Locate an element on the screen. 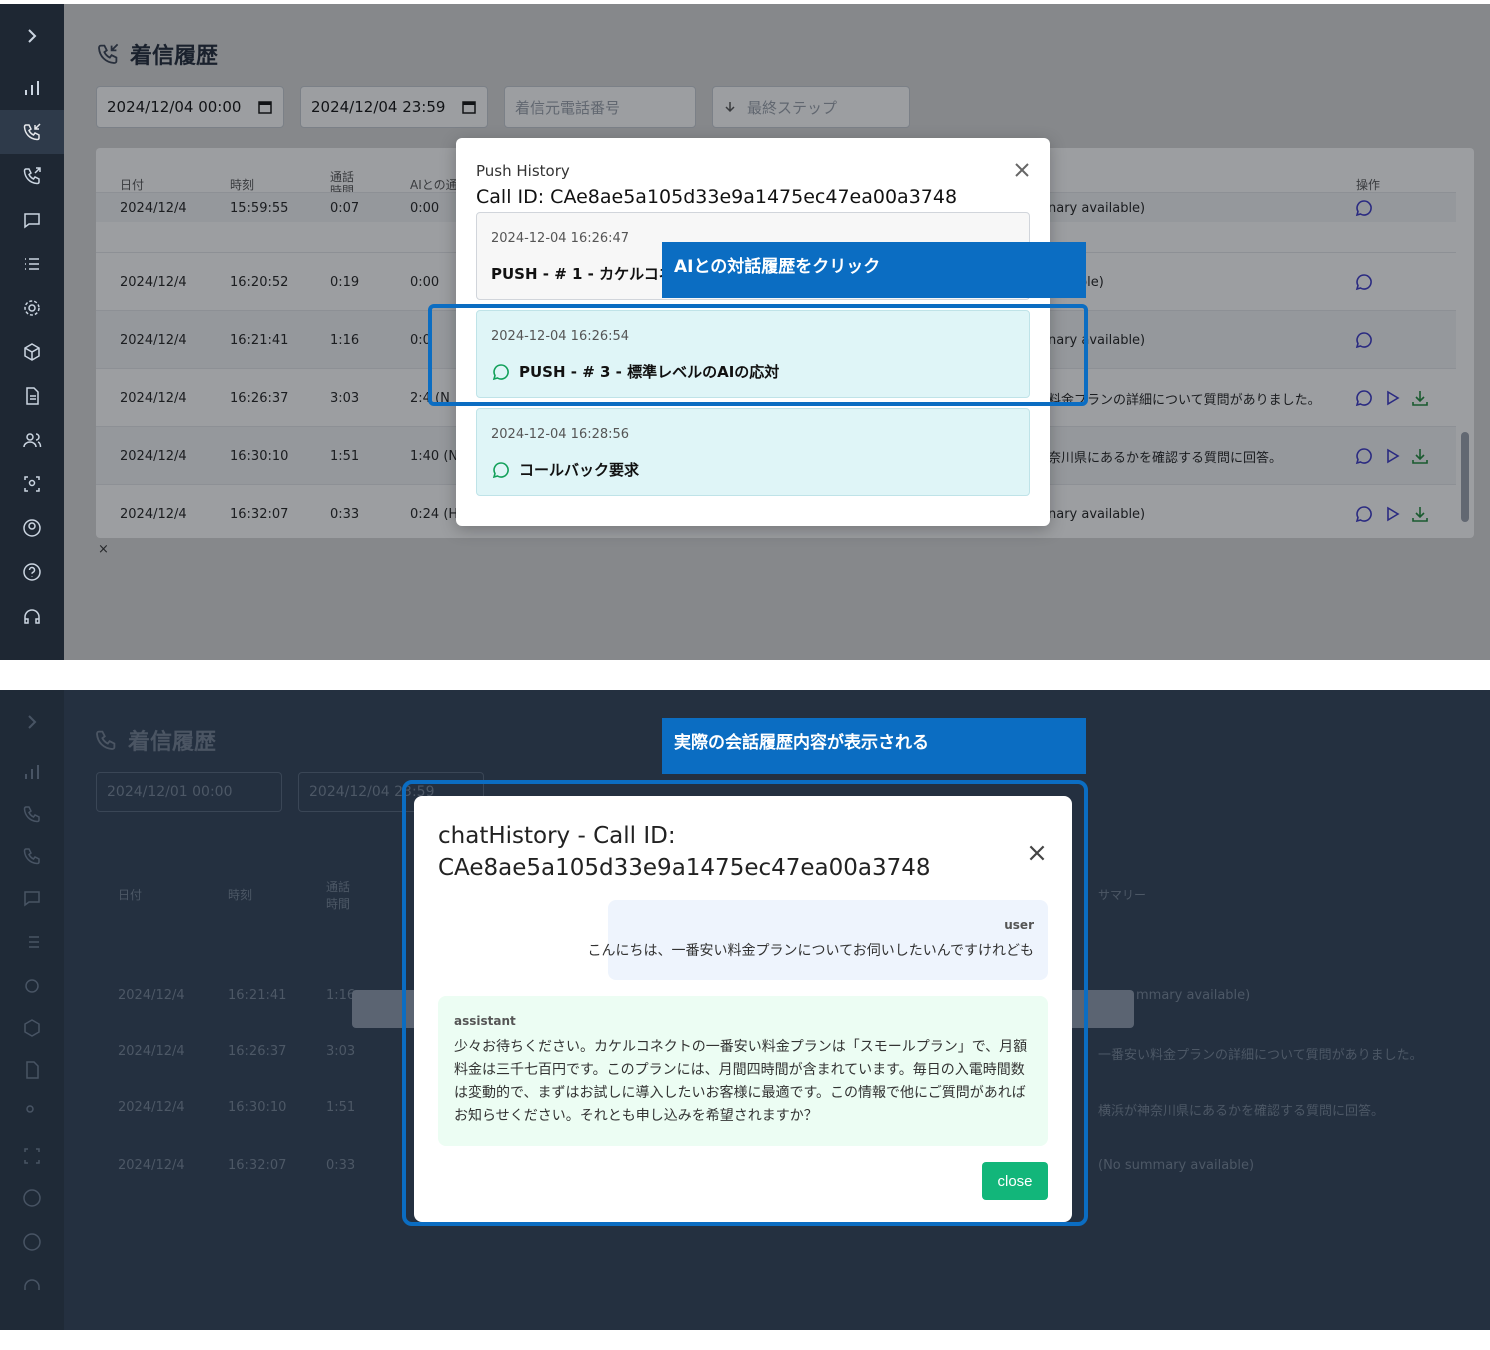 This screenshot has height=1350, width=1490. date-from-value: 2024/12/01 00:00 is located at coordinates (170, 792).